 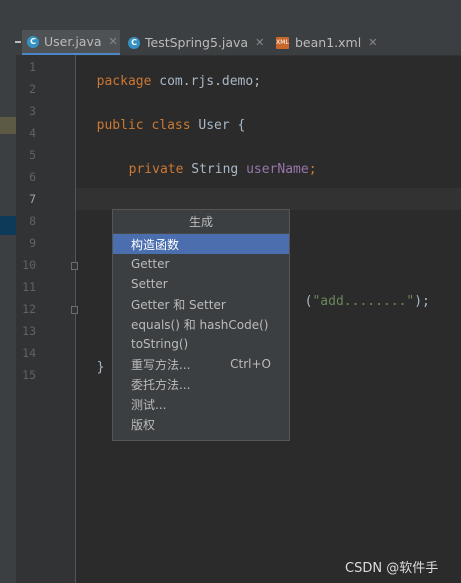 What do you see at coordinates (215, 169) in the screenshot?
I see `type-name: String` at bounding box center [215, 169].